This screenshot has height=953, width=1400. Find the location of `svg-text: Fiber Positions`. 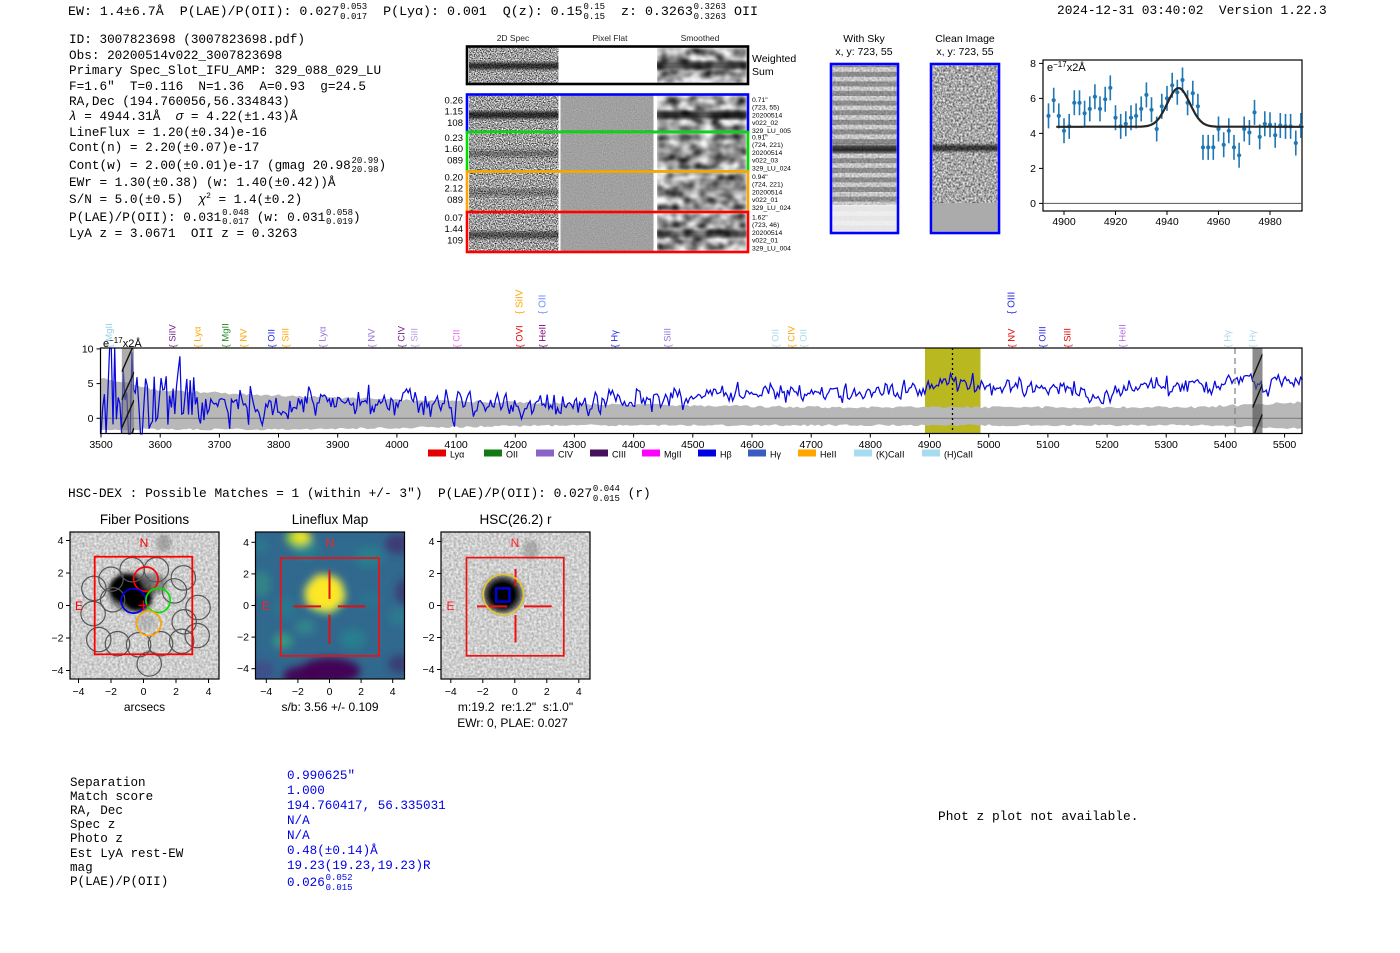

svg-text: Fiber Positions is located at coordinates (145, 519).